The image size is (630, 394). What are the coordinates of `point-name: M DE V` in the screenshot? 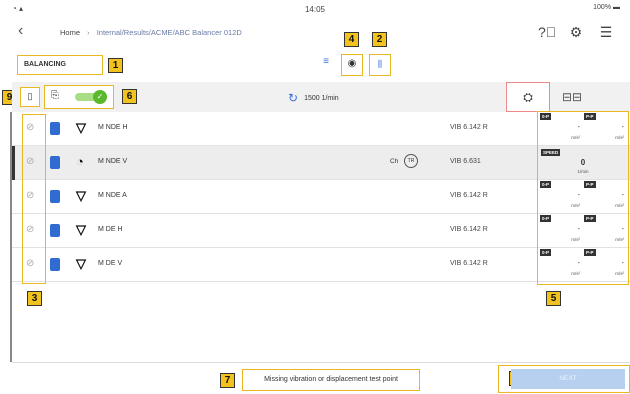 It's located at (110, 263).